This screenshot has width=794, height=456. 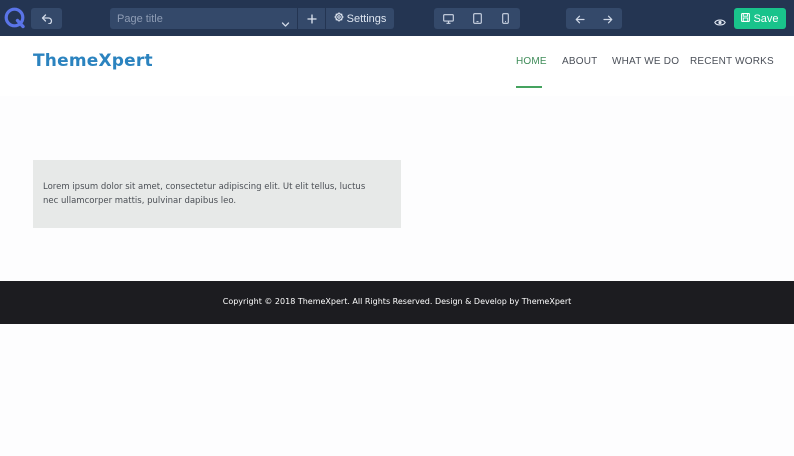 I want to click on chevron-down-icon, so click(x=285, y=23).